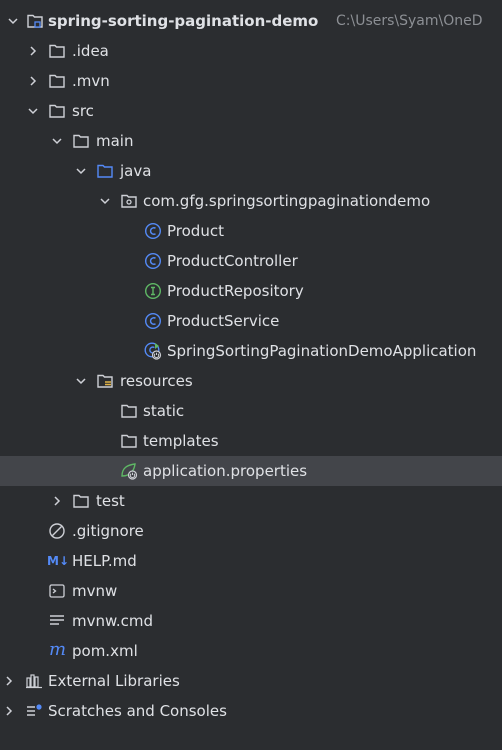 The height and width of the screenshot is (750, 502). Describe the element at coordinates (57, 531) in the screenshot. I see `ignore-file-icon` at that location.